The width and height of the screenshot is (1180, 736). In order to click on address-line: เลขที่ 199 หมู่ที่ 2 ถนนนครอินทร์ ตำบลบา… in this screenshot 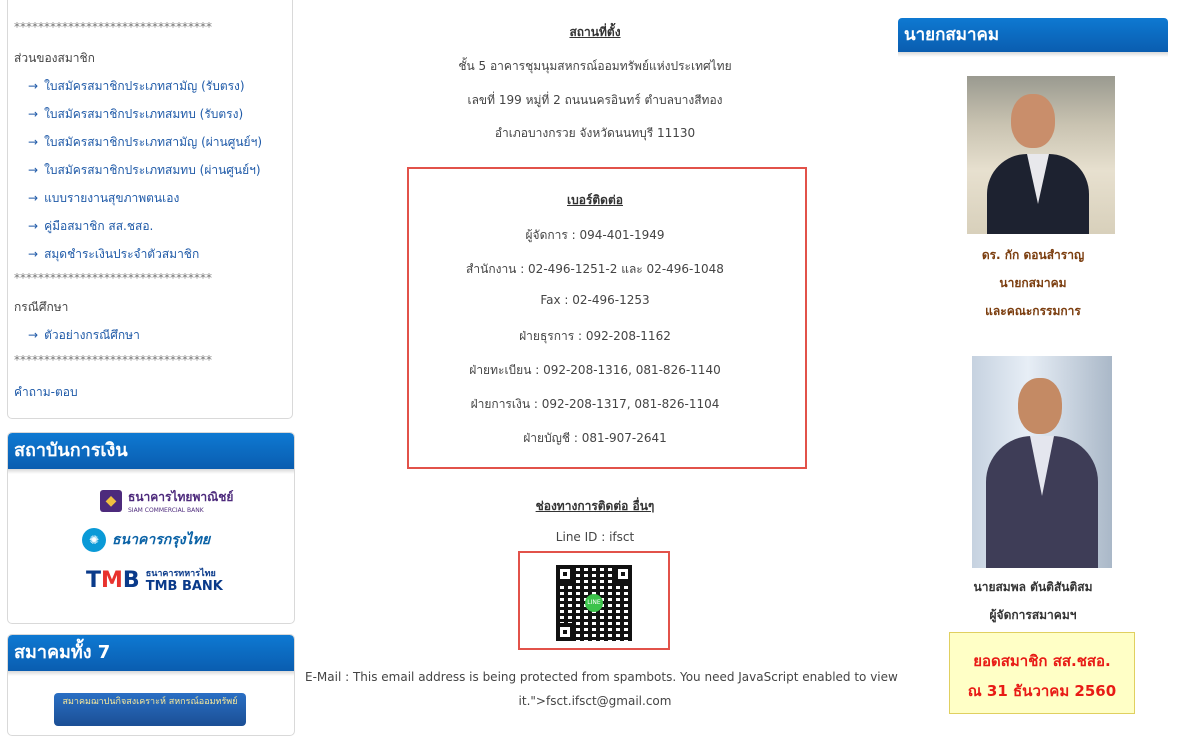, I will do `click(595, 100)`.